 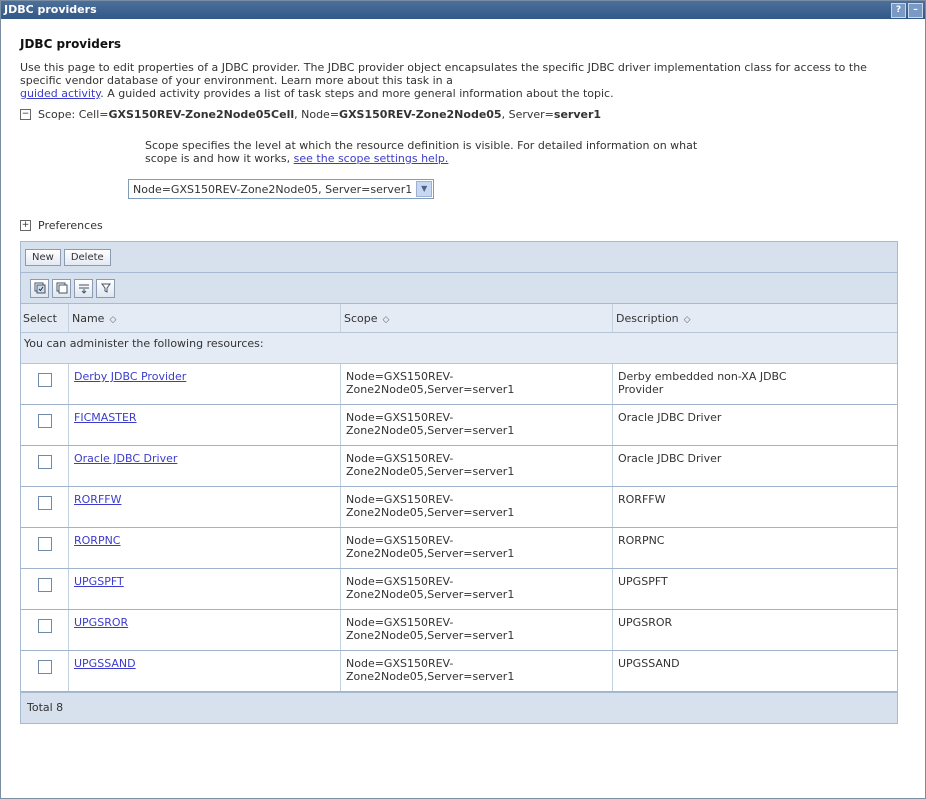 I want to click on page-title: JDBC providers, so click(x=71, y=44).